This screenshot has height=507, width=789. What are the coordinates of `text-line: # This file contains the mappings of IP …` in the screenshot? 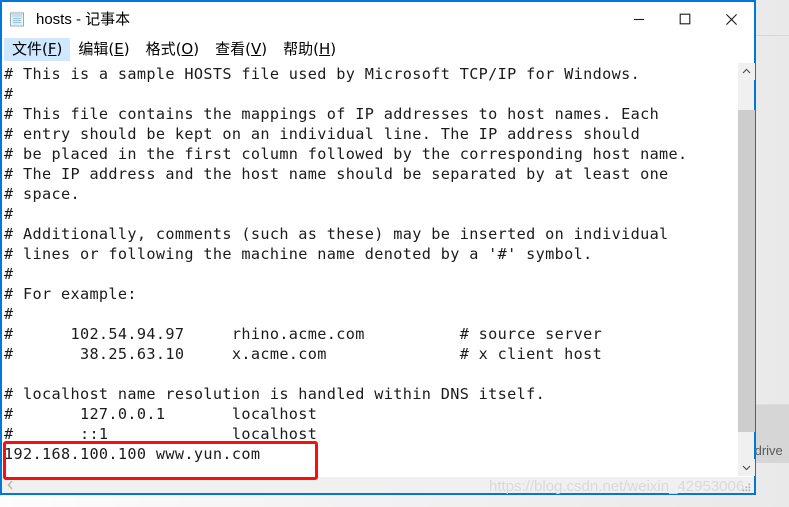 It's located at (332, 114).